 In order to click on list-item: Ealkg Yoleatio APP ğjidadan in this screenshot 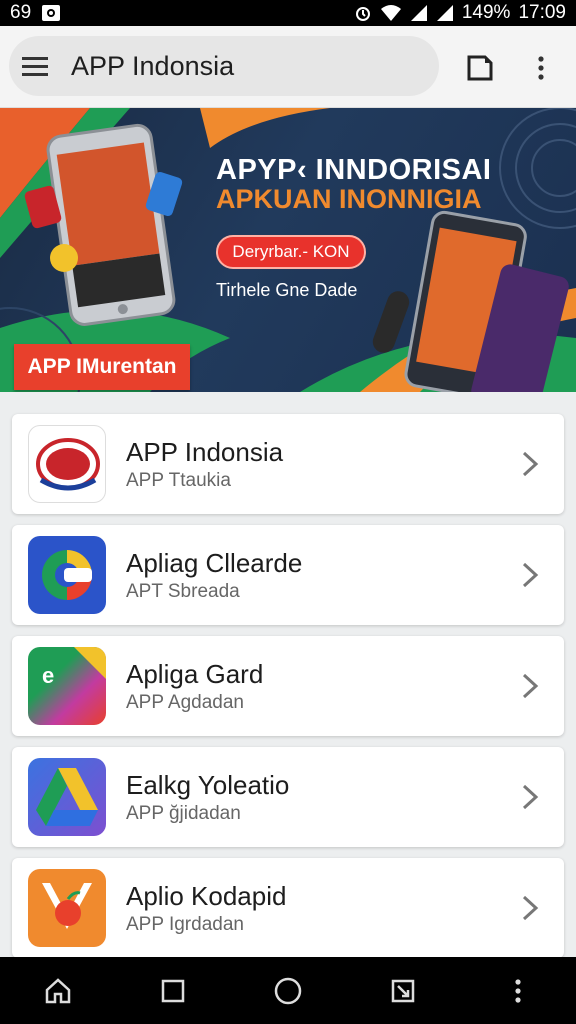, I will do `click(288, 797)`.